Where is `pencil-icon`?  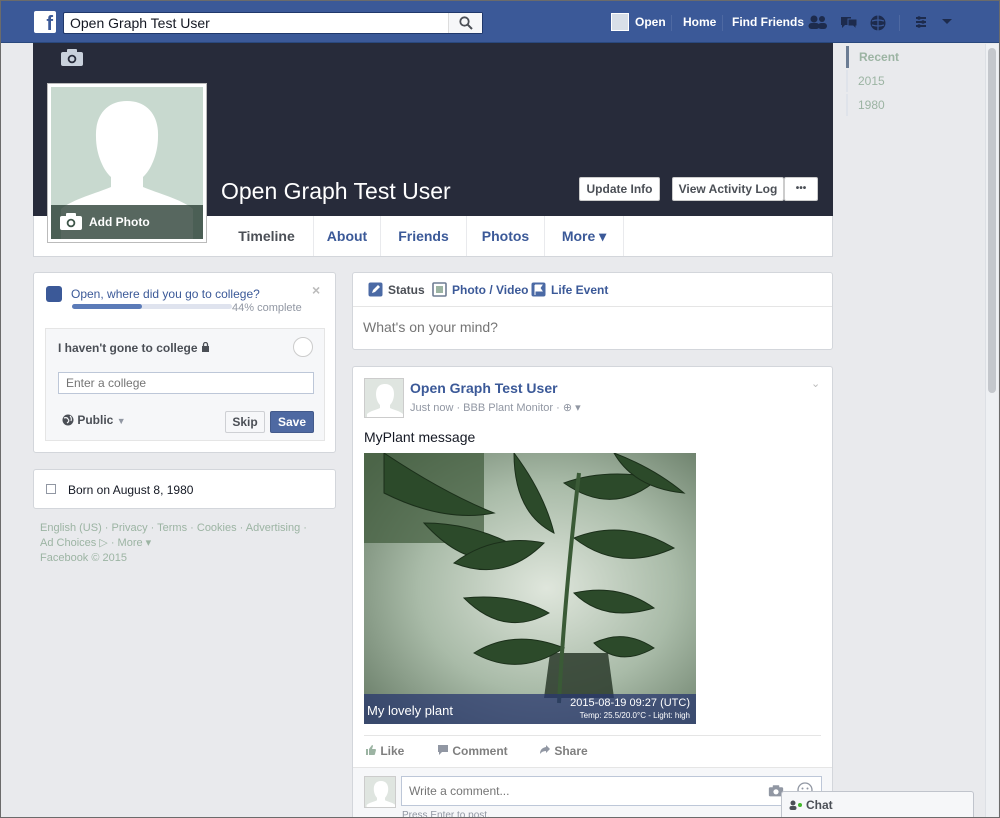
pencil-icon is located at coordinates (375, 289).